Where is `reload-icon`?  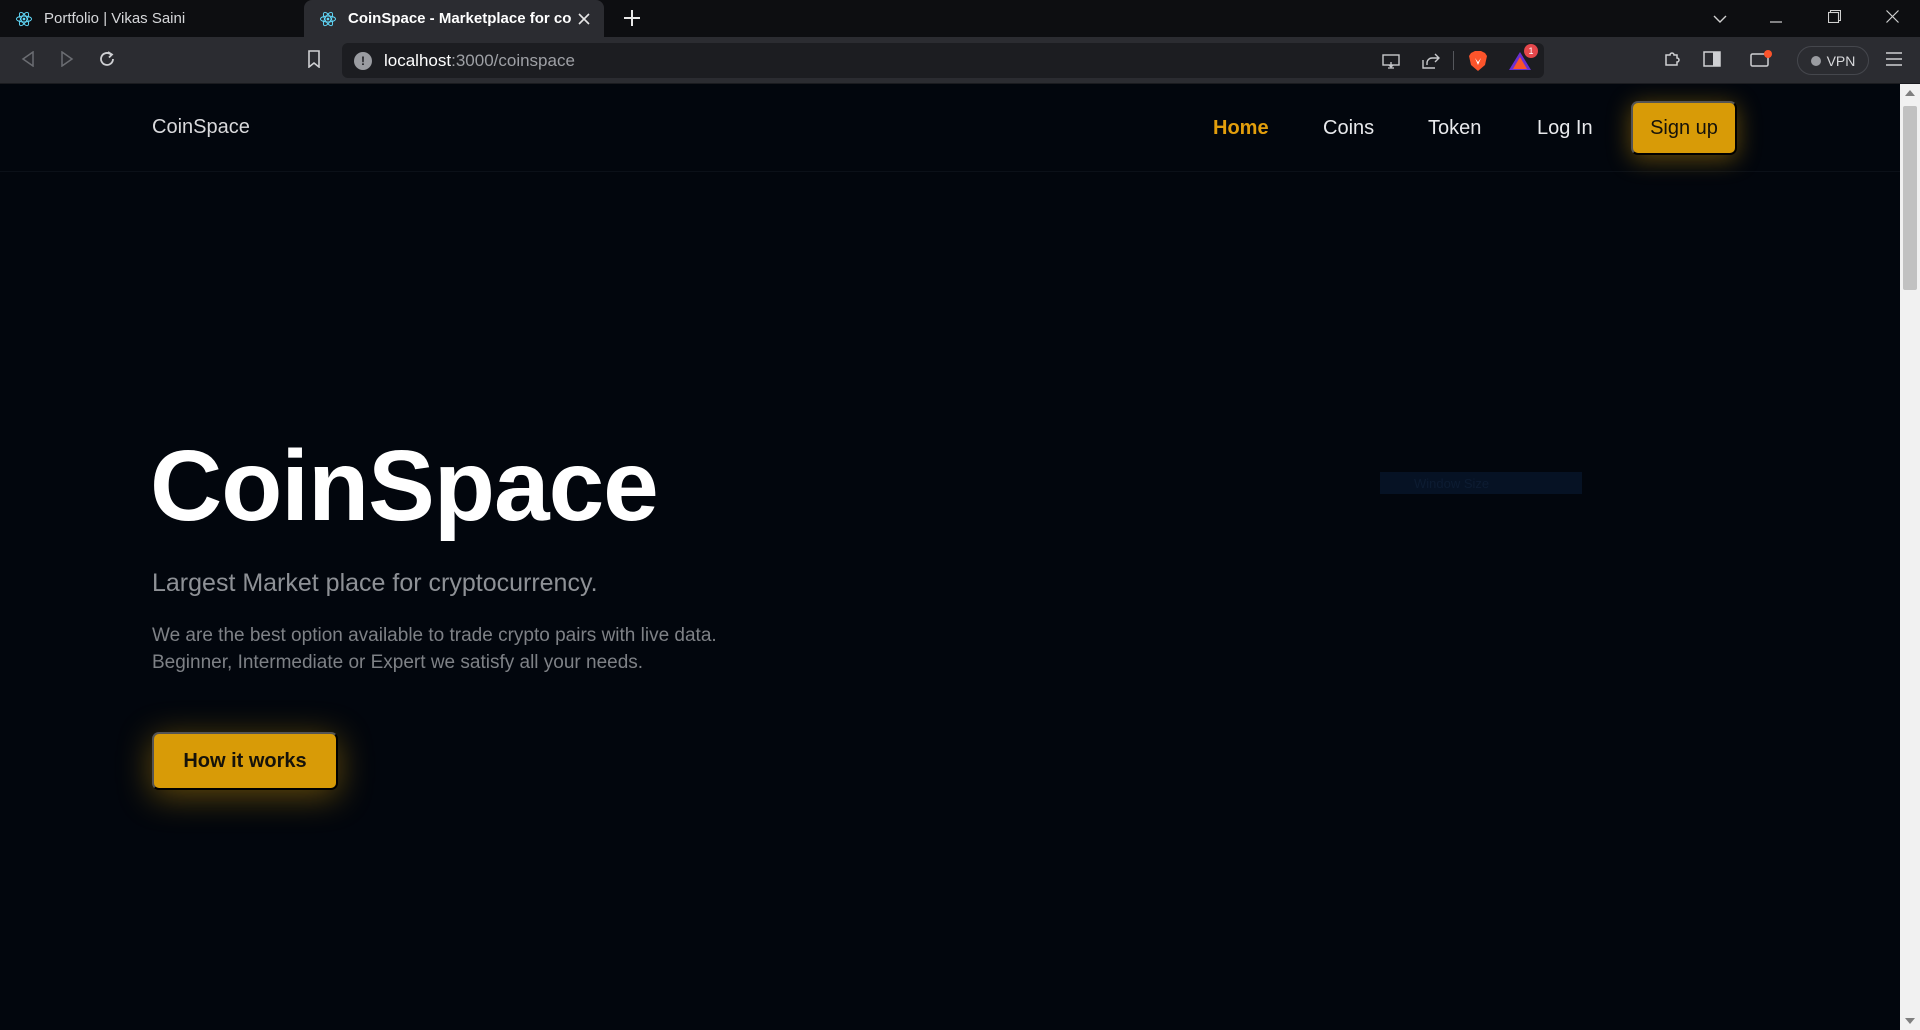 reload-icon is located at coordinates (107, 61).